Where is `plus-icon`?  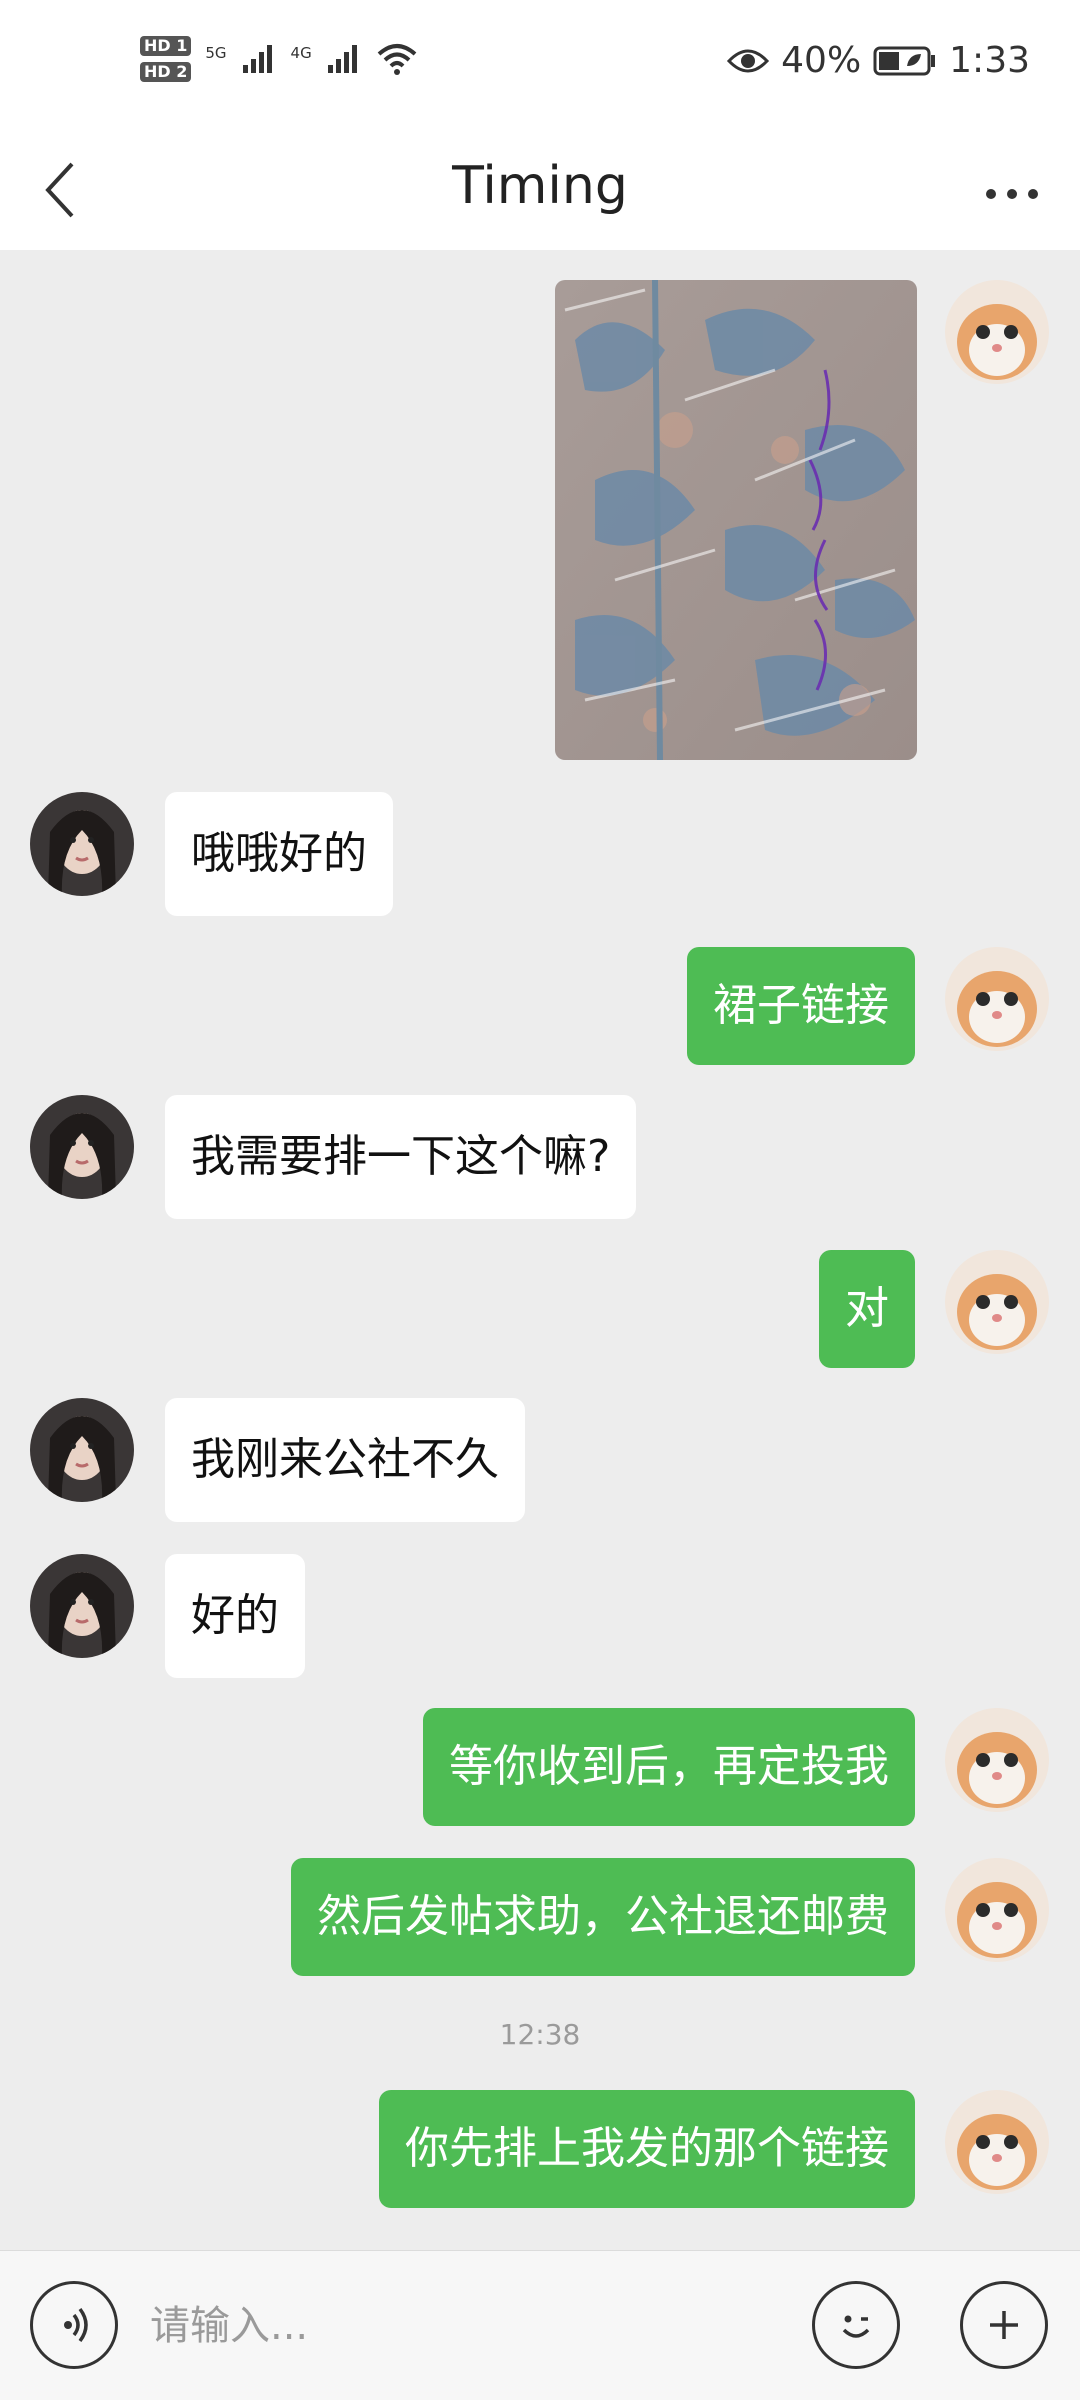
plus-icon is located at coordinates (1004, 2325).